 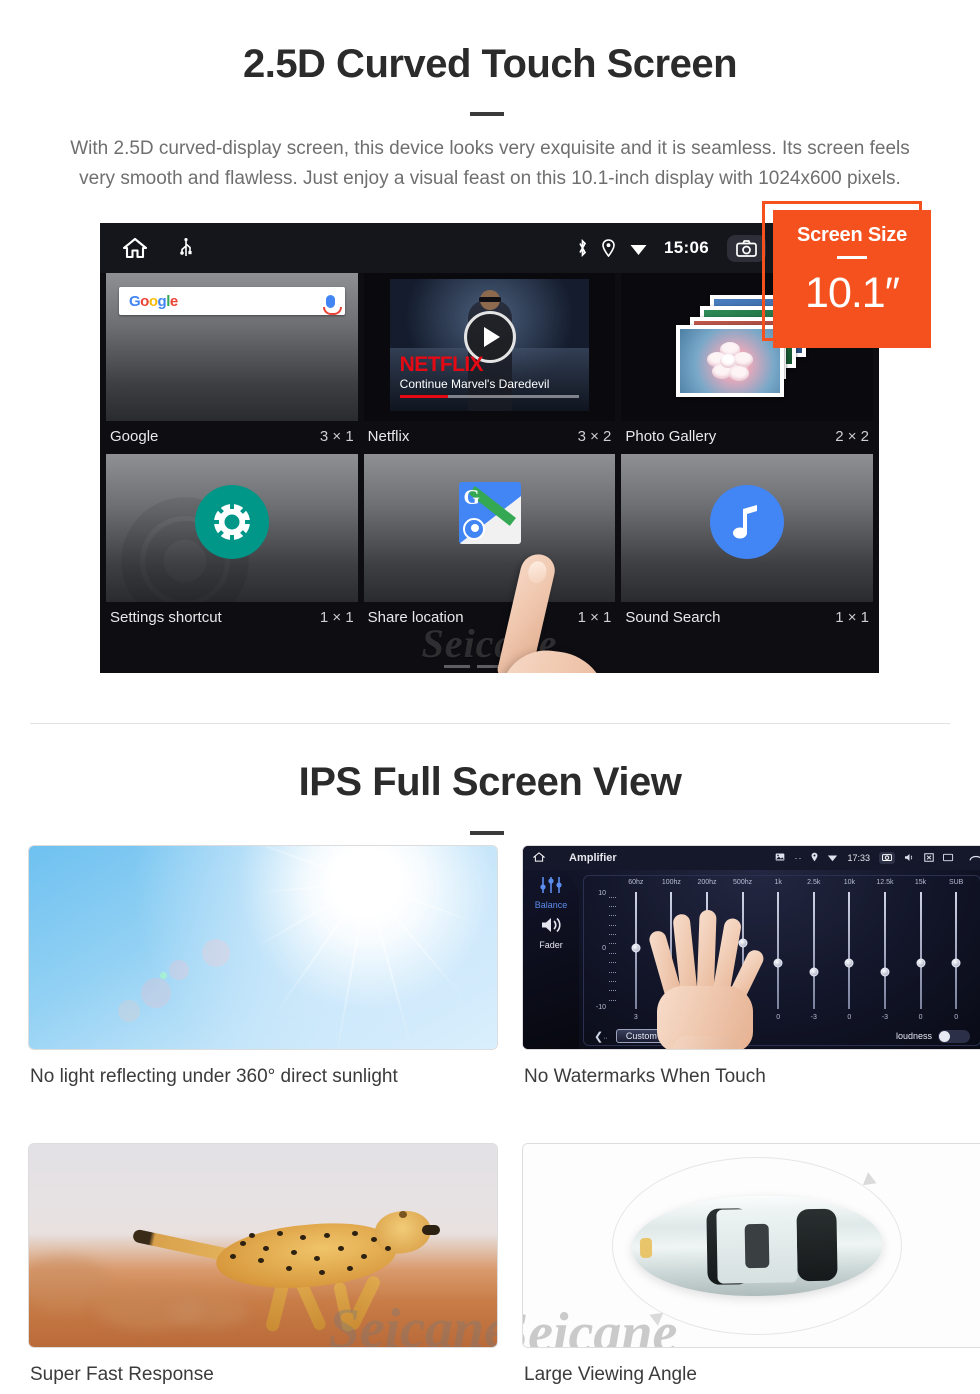 I want to click on netflix-widget-preview: NETFLIX Continue Marvel's Daredevil, so click(x=489, y=347).